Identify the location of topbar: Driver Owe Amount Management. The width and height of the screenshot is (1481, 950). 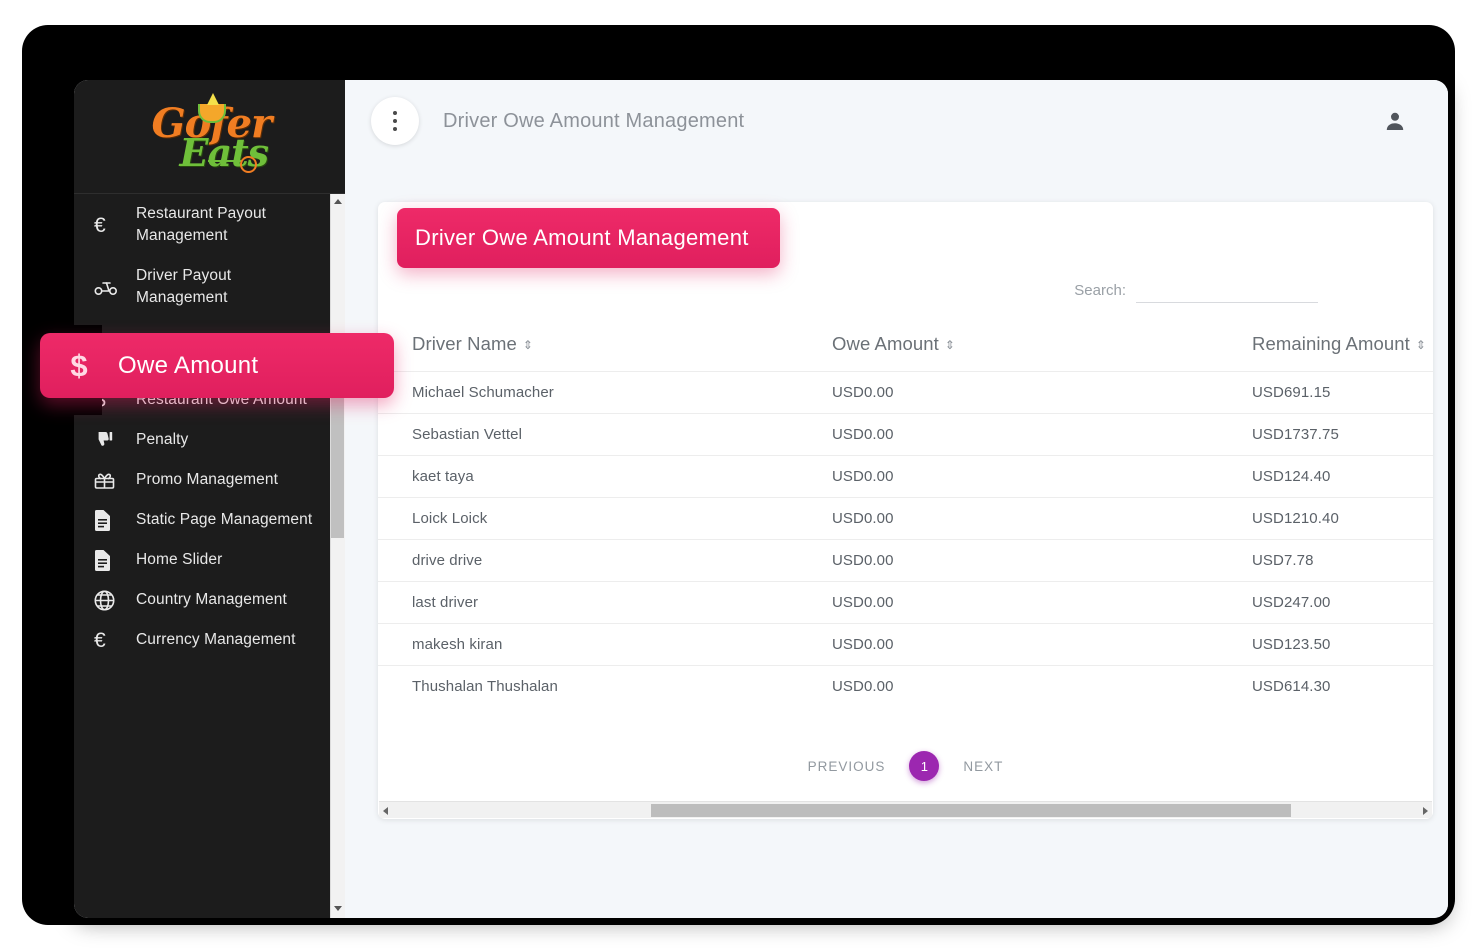
(896, 121).